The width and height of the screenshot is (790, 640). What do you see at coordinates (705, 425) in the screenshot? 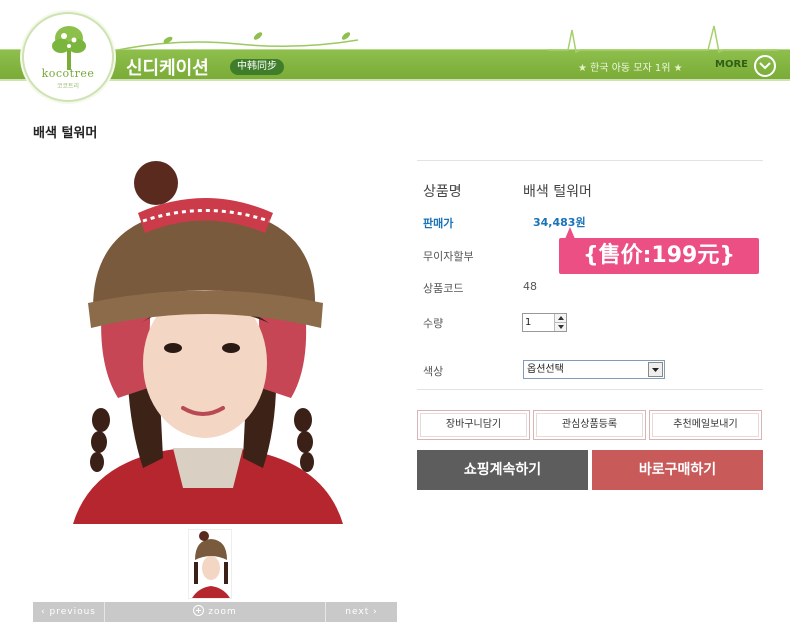
I see `recommend-email-button: 추천메일보내기` at bounding box center [705, 425].